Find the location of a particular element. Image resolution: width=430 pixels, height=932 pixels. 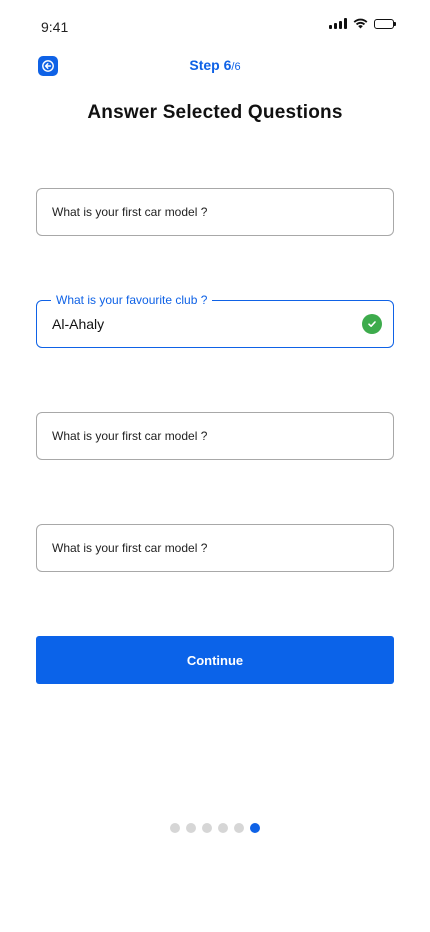

status-bar: 9:41 is located at coordinates (215, 25).